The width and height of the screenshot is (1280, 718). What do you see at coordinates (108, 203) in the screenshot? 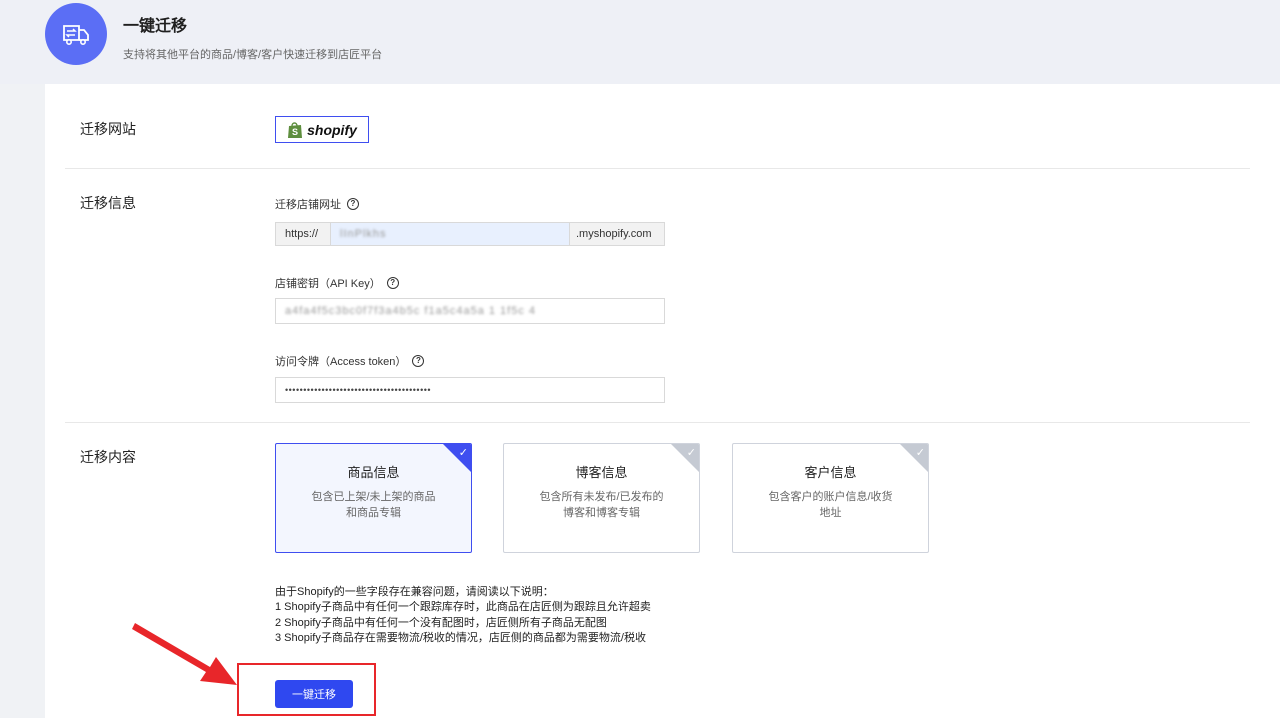
I see `info-label: 迁移信息` at bounding box center [108, 203].